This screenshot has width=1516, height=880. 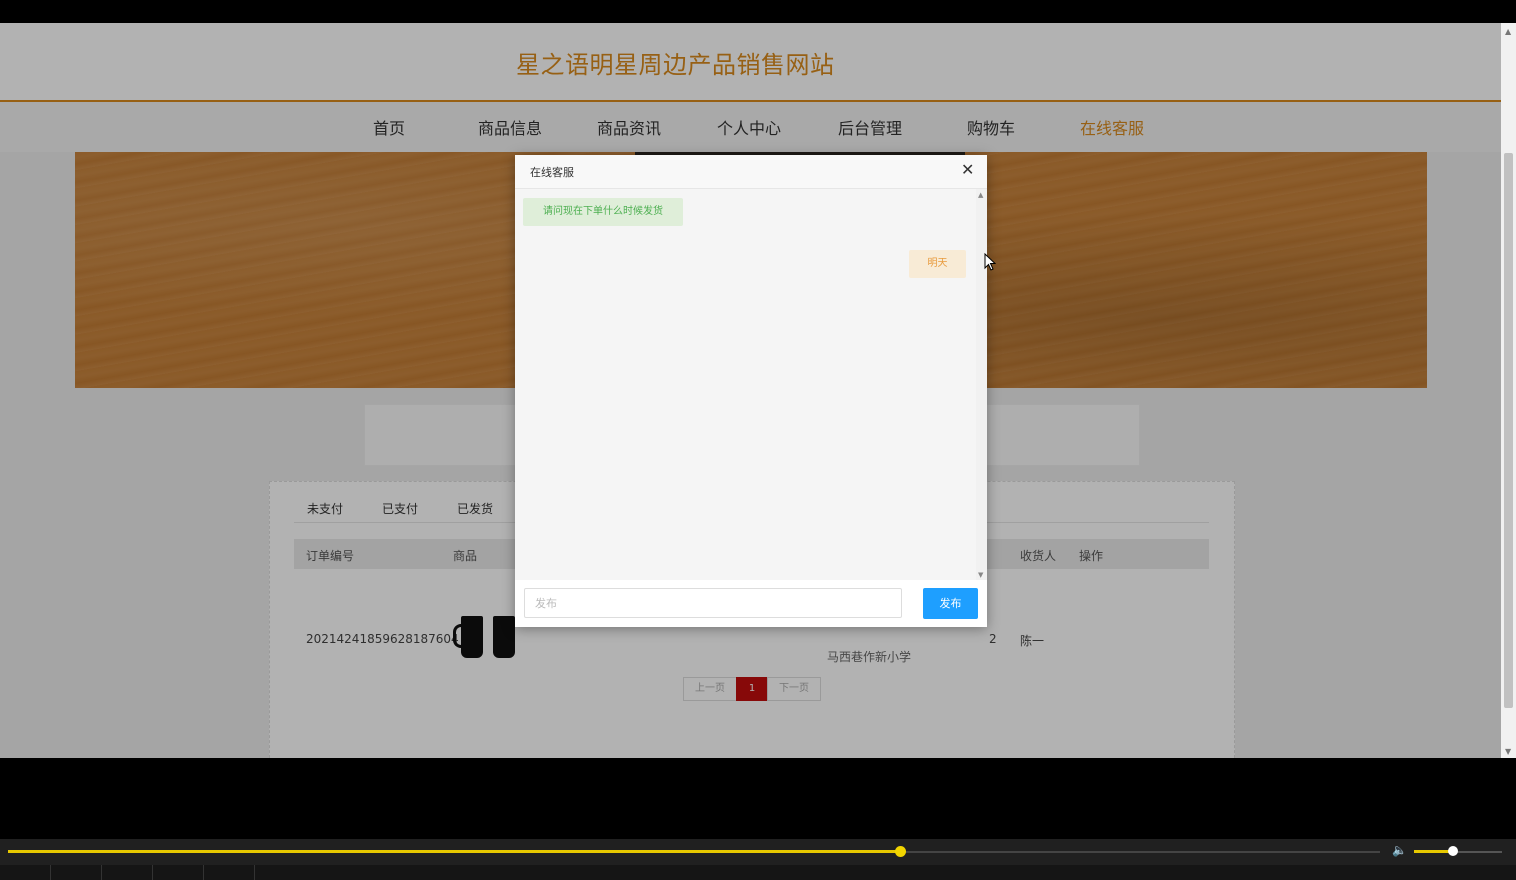 I want to click on chat-scrollbar: ▲ ▼, so click(x=981, y=384).